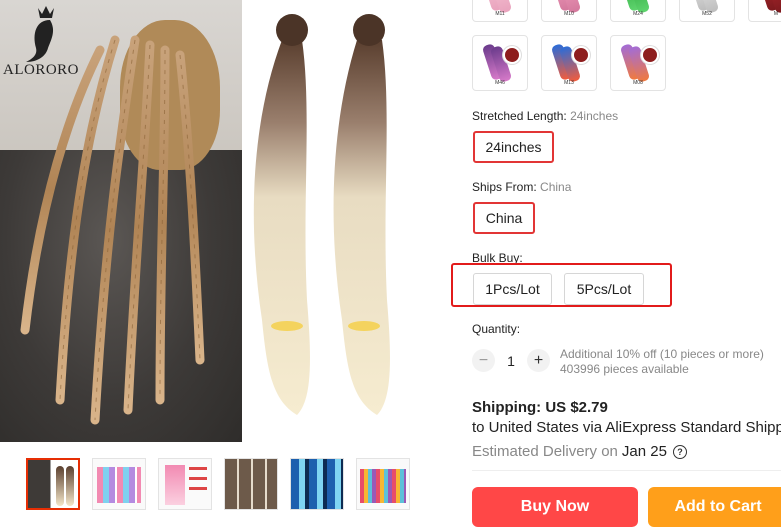 This screenshot has width=781, height=527. I want to click on stock-available: 403996 pieces available, so click(624, 369).